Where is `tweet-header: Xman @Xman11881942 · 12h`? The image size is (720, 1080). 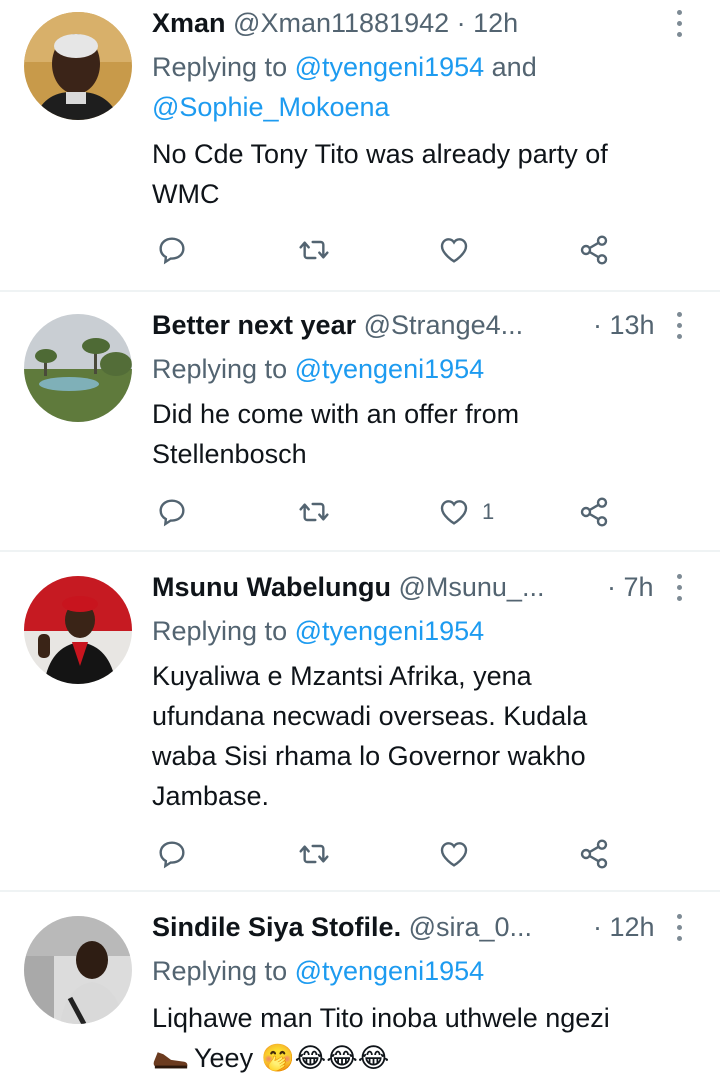 tweet-header: Xman @Xman11881942 · 12h is located at coordinates (335, 23).